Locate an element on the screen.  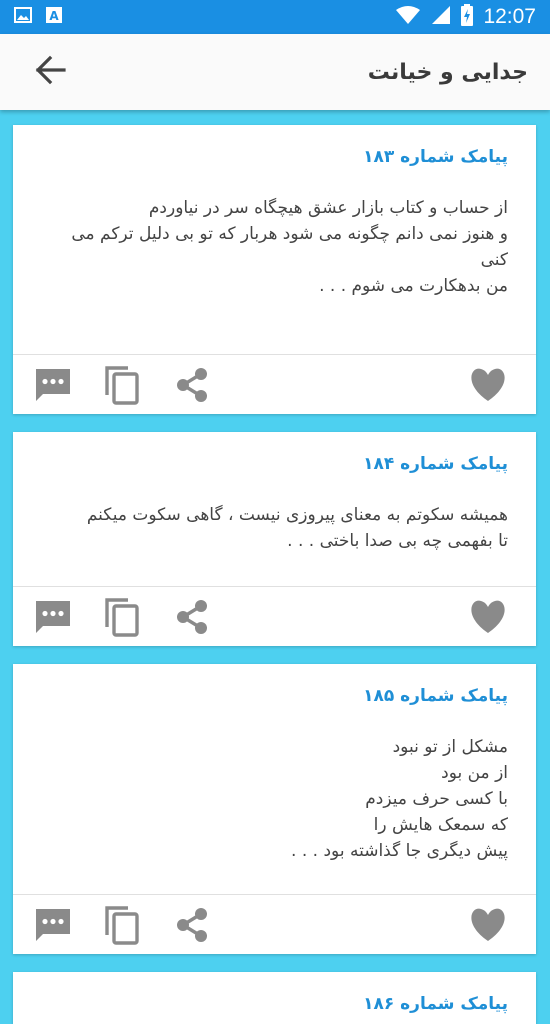
status-notifications: A is located at coordinates (38, 17).